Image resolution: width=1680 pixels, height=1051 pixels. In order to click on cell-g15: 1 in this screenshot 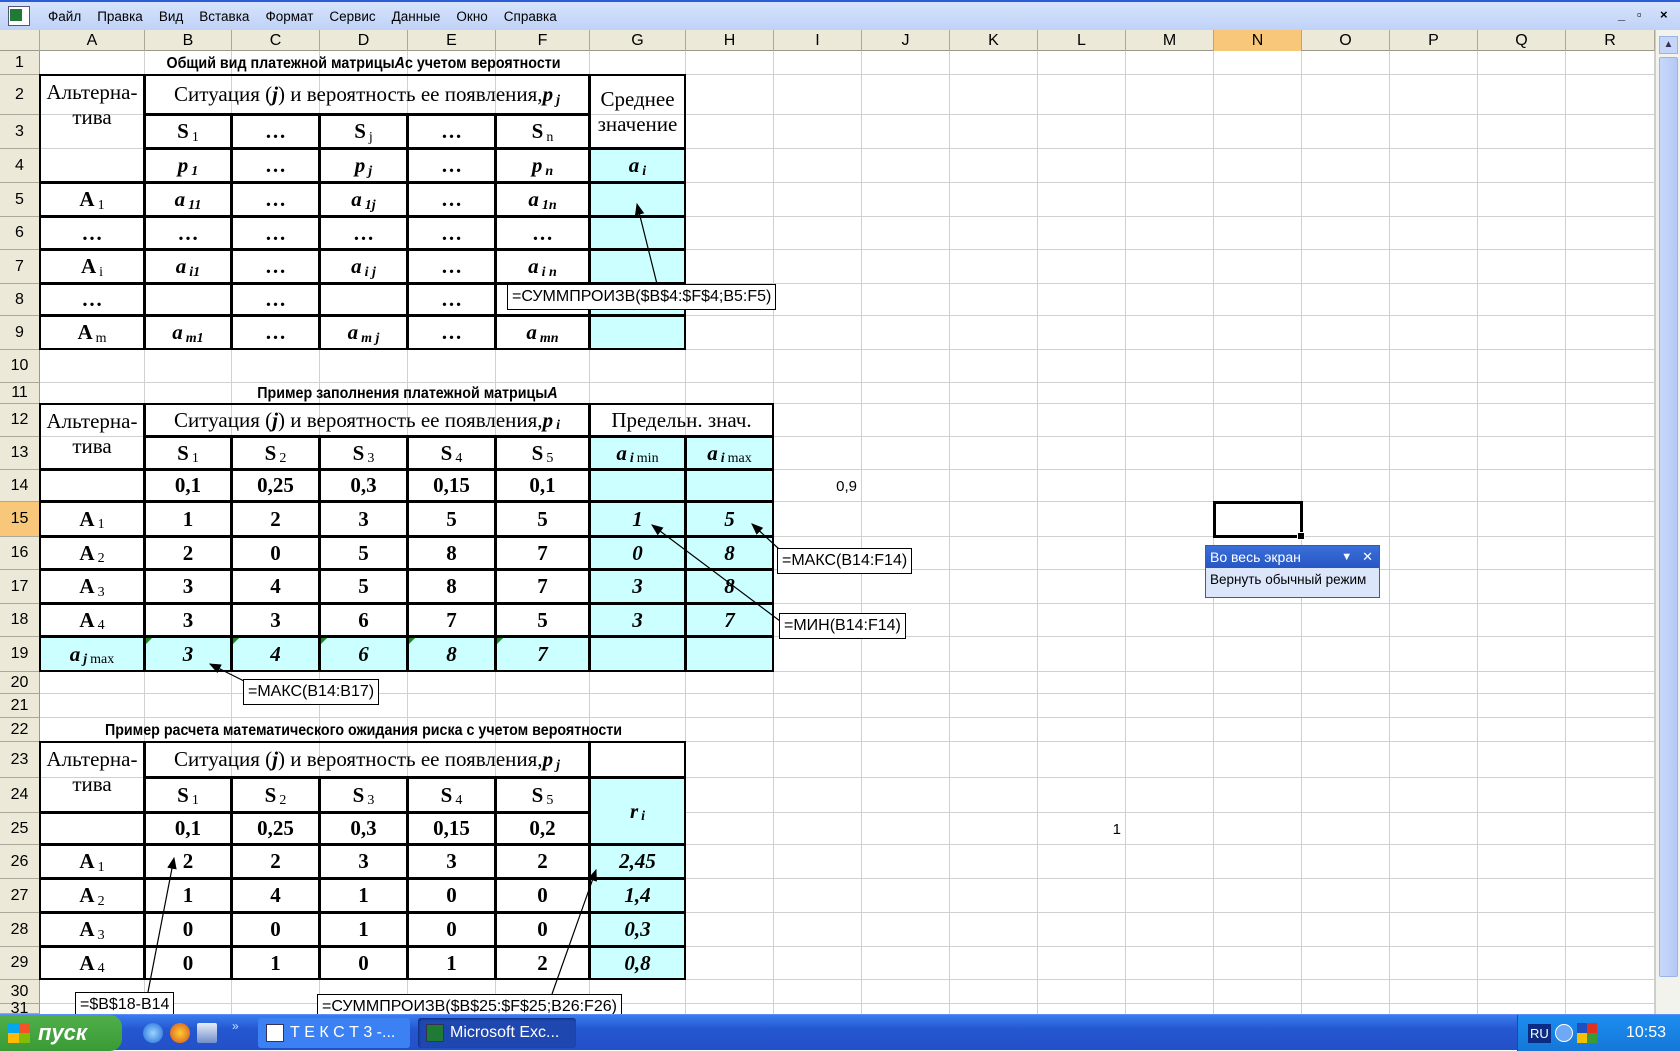, I will do `click(637, 519)`.